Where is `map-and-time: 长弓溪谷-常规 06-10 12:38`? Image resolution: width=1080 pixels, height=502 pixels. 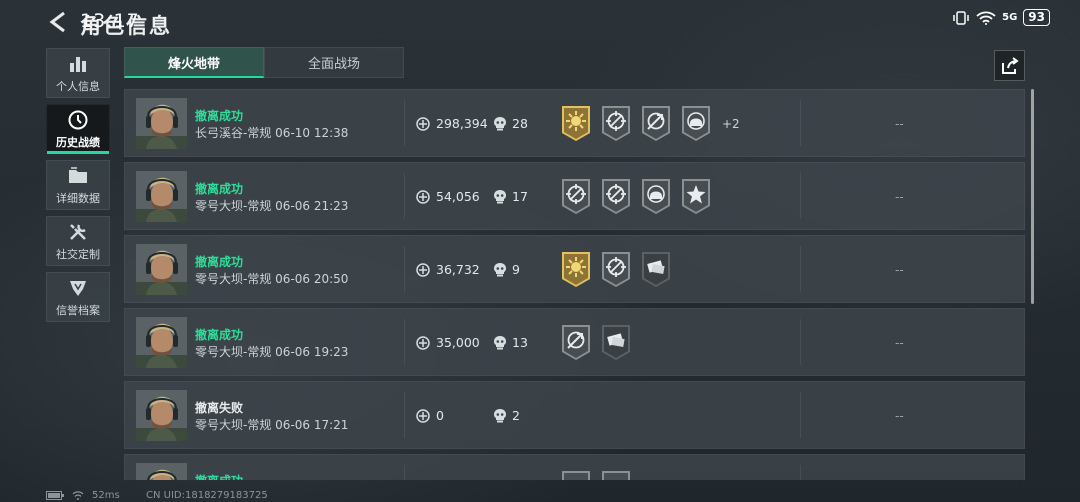
map-and-time: 长弓溪谷-常规 06-10 12:38 is located at coordinates (271, 132).